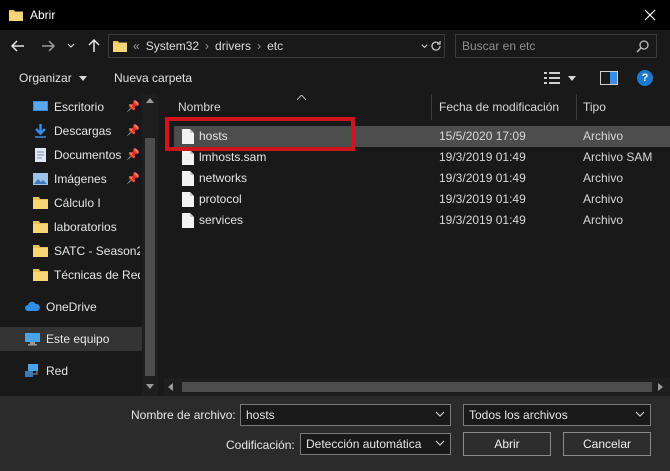  I want to click on cloud-icon, so click(32, 306).